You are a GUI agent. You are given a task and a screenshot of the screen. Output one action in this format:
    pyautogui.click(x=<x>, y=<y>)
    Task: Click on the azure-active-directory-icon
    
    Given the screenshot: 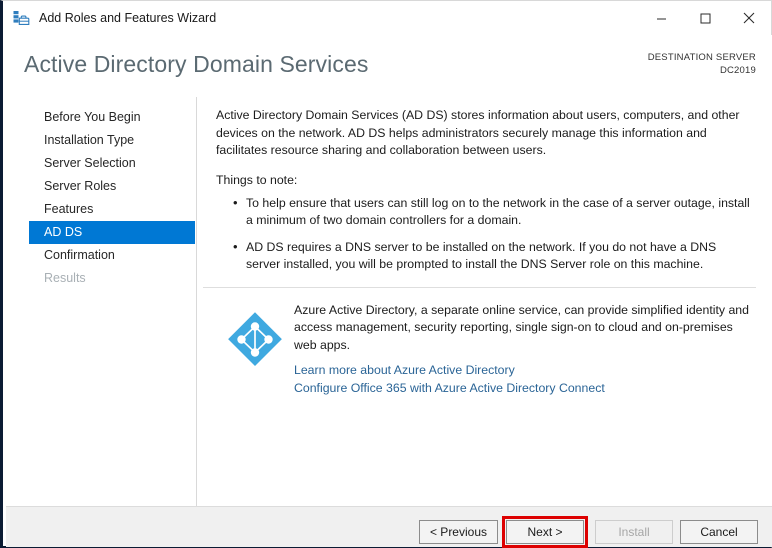 What is the action you would take?
    pyautogui.click(x=255, y=354)
    